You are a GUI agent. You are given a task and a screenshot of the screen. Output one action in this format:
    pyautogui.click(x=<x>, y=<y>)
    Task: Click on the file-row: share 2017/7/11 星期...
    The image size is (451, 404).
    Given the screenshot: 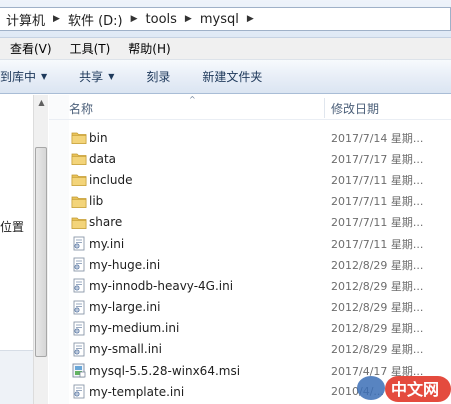 What is the action you would take?
    pyautogui.click(x=250, y=222)
    